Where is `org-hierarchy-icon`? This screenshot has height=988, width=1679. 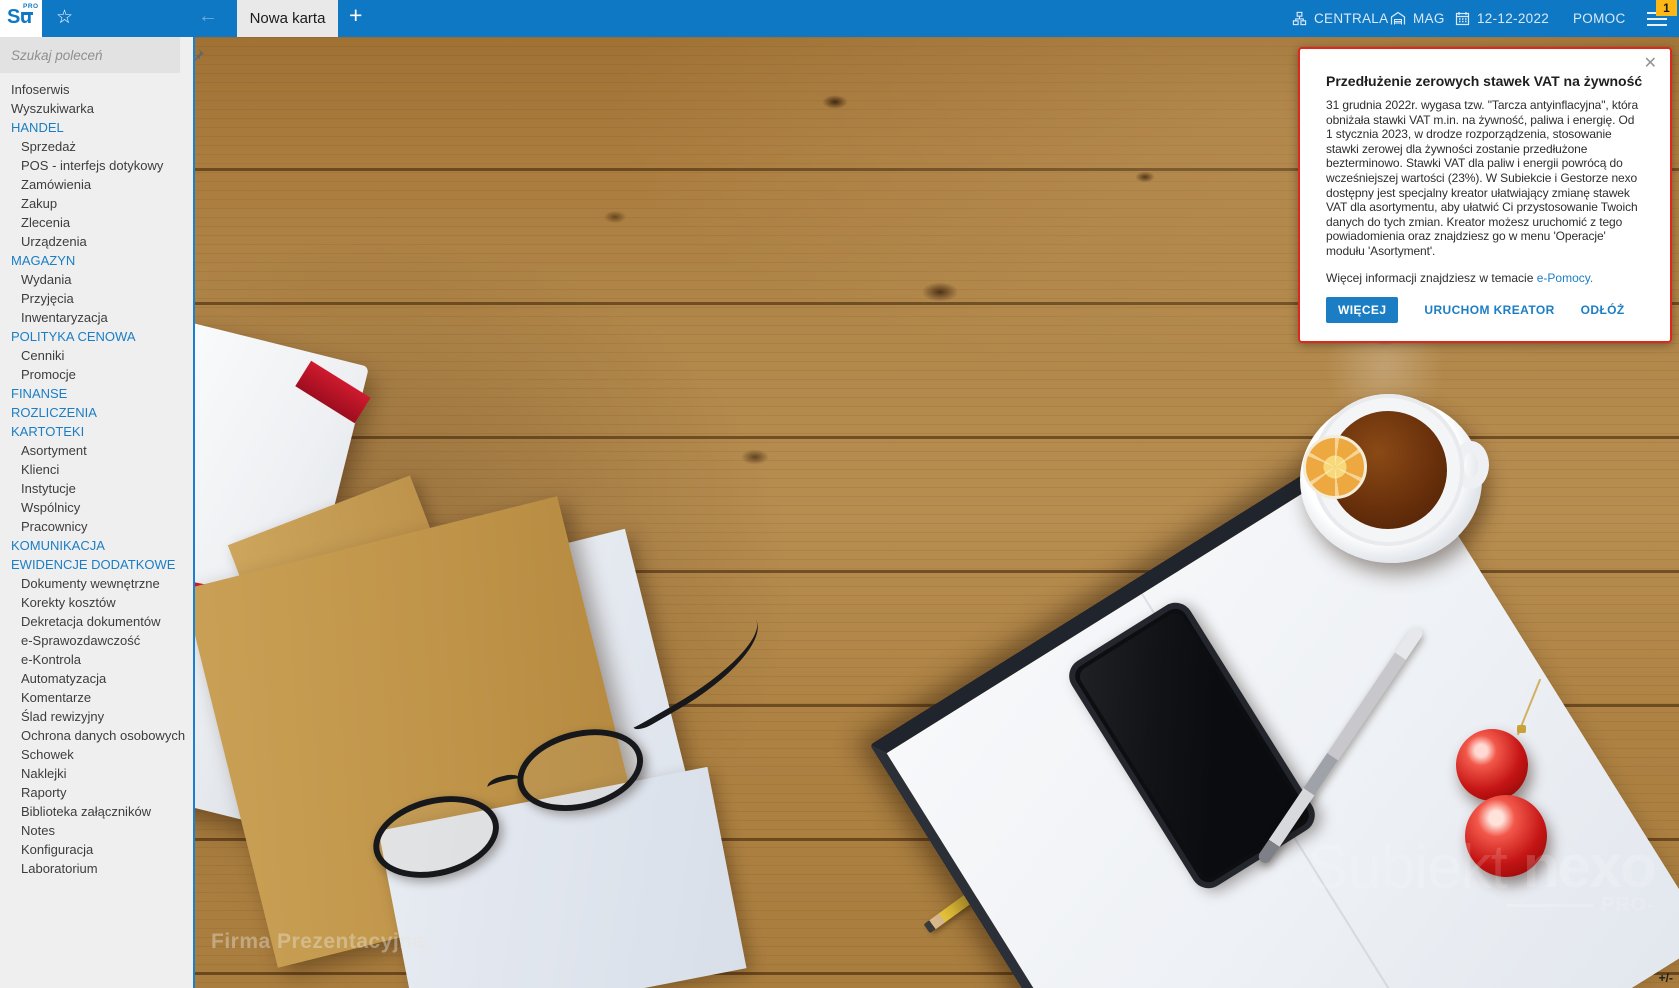 org-hierarchy-icon is located at coordinates (1299, 18).